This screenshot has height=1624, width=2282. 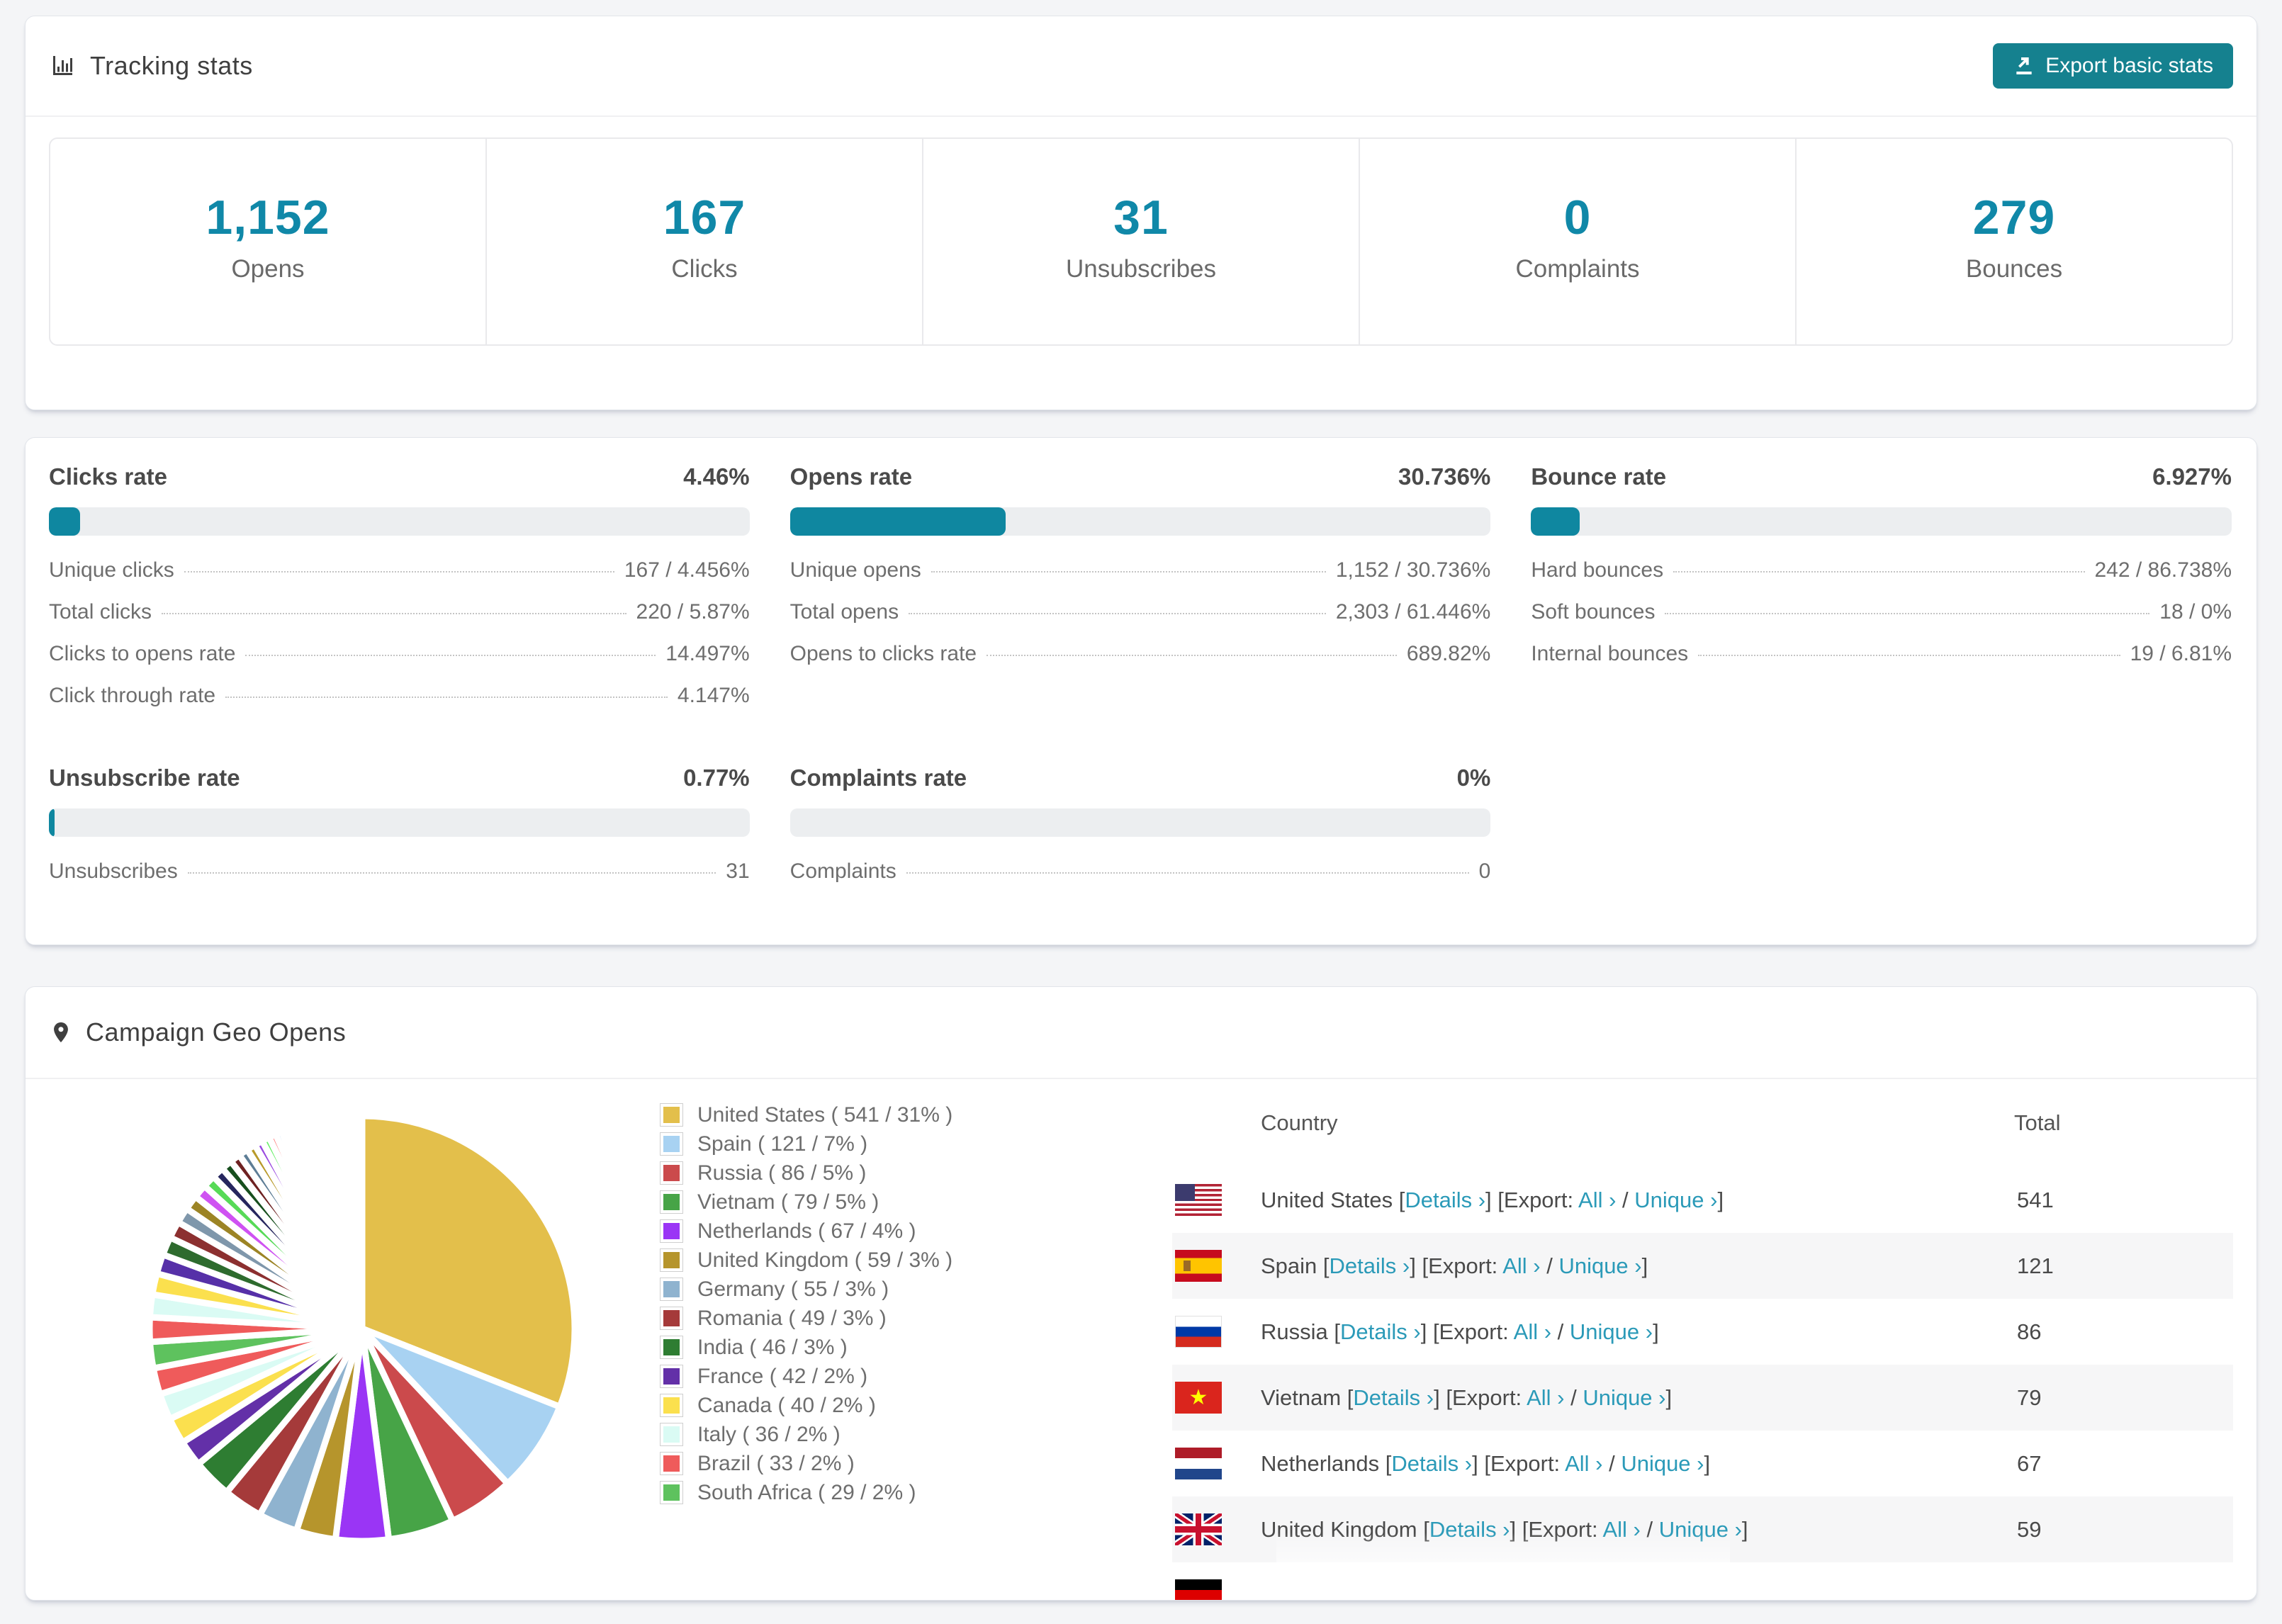 What do you see at coordinates (714, 695) in the screenshot?
I see `rate-row-value: 4.147%` at bounding box center [714, 695].